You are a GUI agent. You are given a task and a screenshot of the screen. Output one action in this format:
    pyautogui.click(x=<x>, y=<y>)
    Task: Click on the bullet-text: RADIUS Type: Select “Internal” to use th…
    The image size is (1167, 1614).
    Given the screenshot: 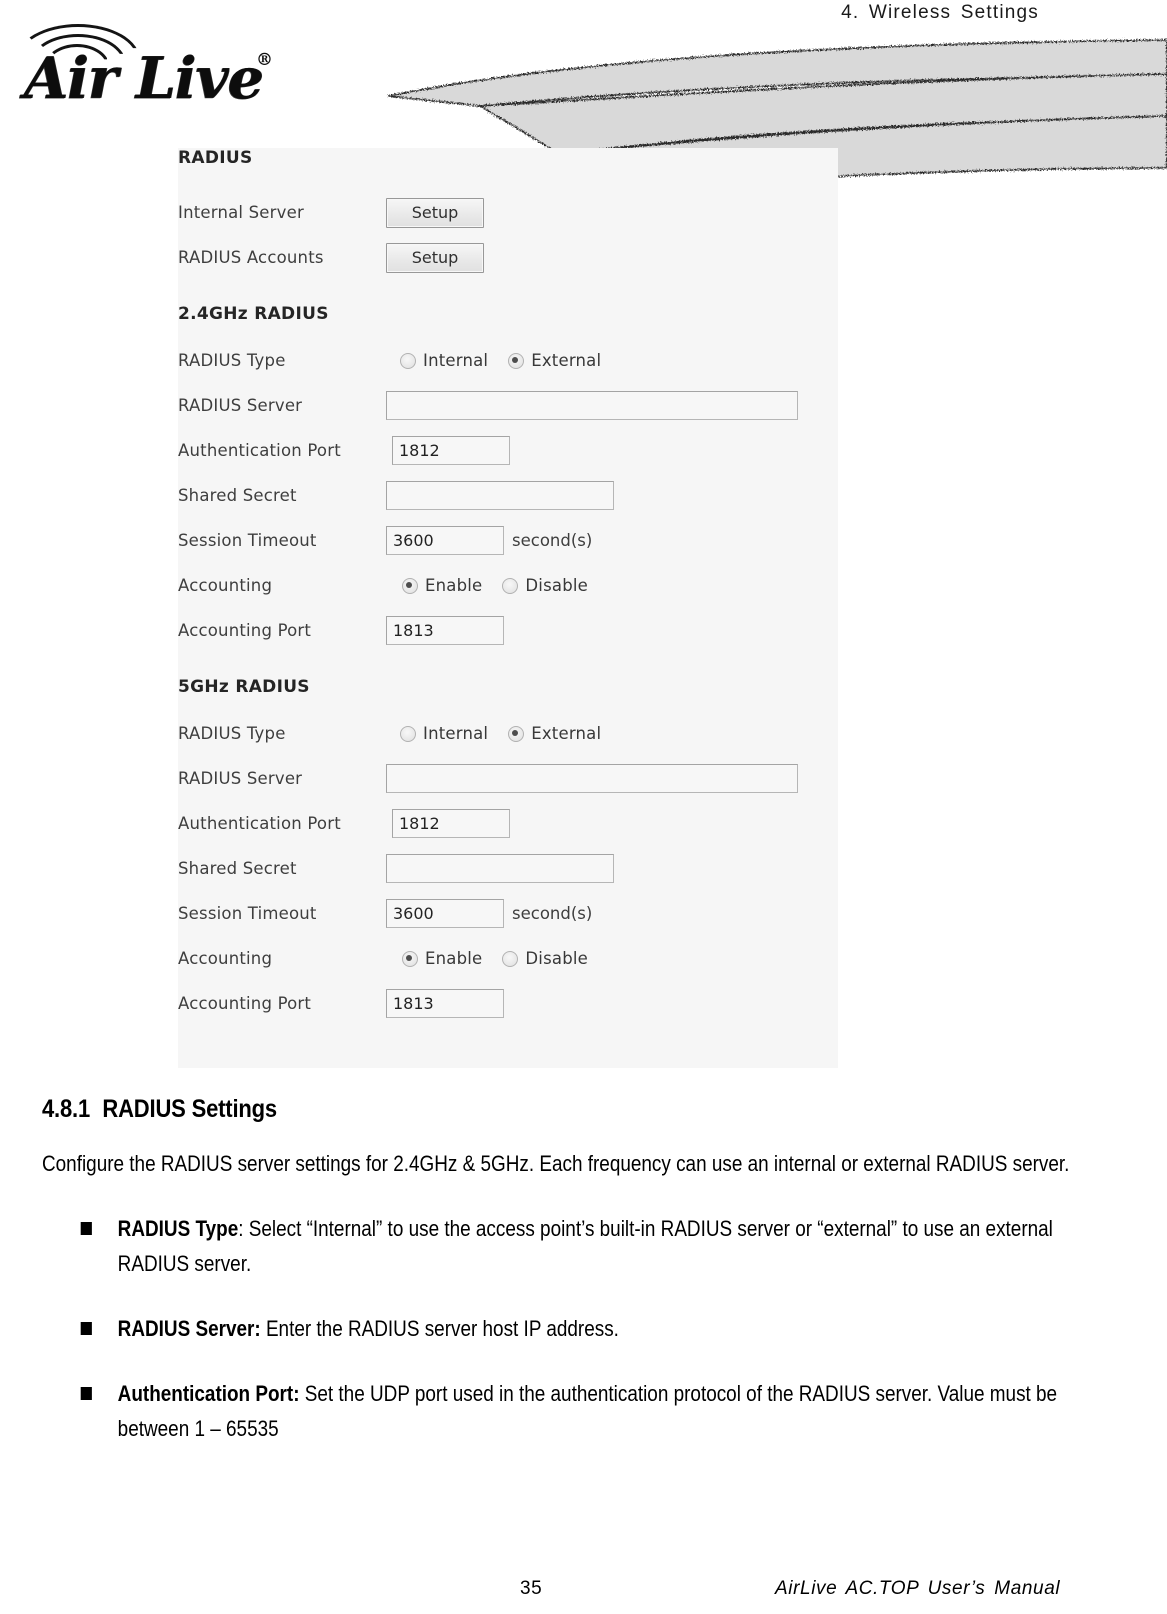 What is the action you would take?
    pyautogui.click(x=614, y=1246)
    